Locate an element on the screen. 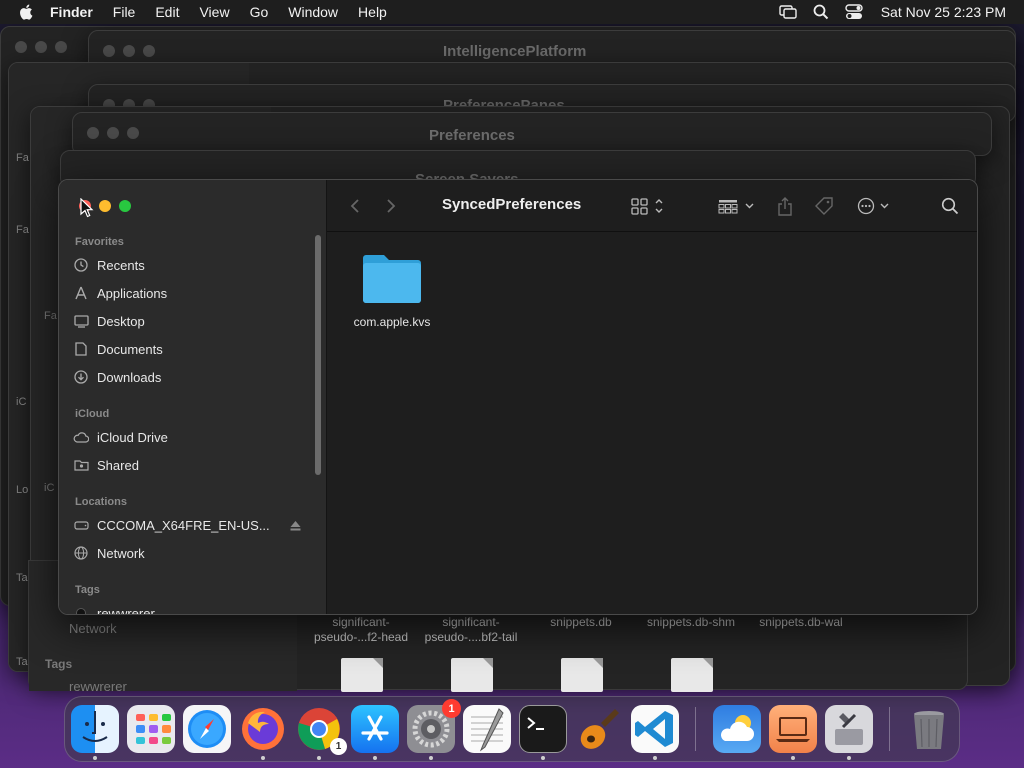 The width and height of the screenshot is (1024, 768). textedit-icon is located at coordinates (487, 729).